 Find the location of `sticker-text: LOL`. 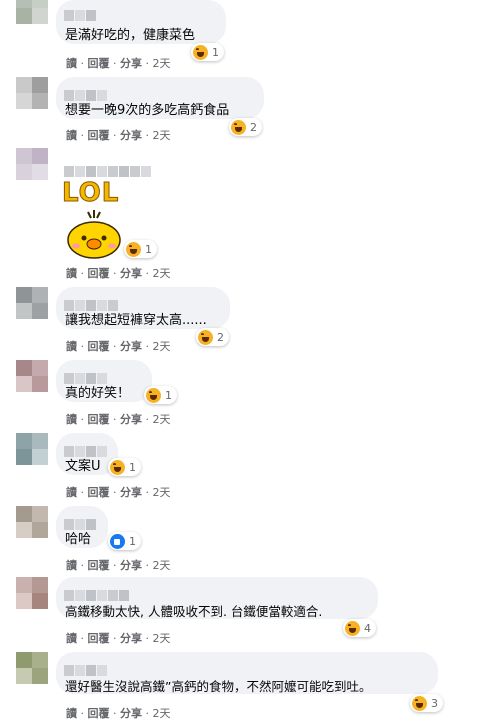

sticker-text: LOL is located at coordinates (90, 193).